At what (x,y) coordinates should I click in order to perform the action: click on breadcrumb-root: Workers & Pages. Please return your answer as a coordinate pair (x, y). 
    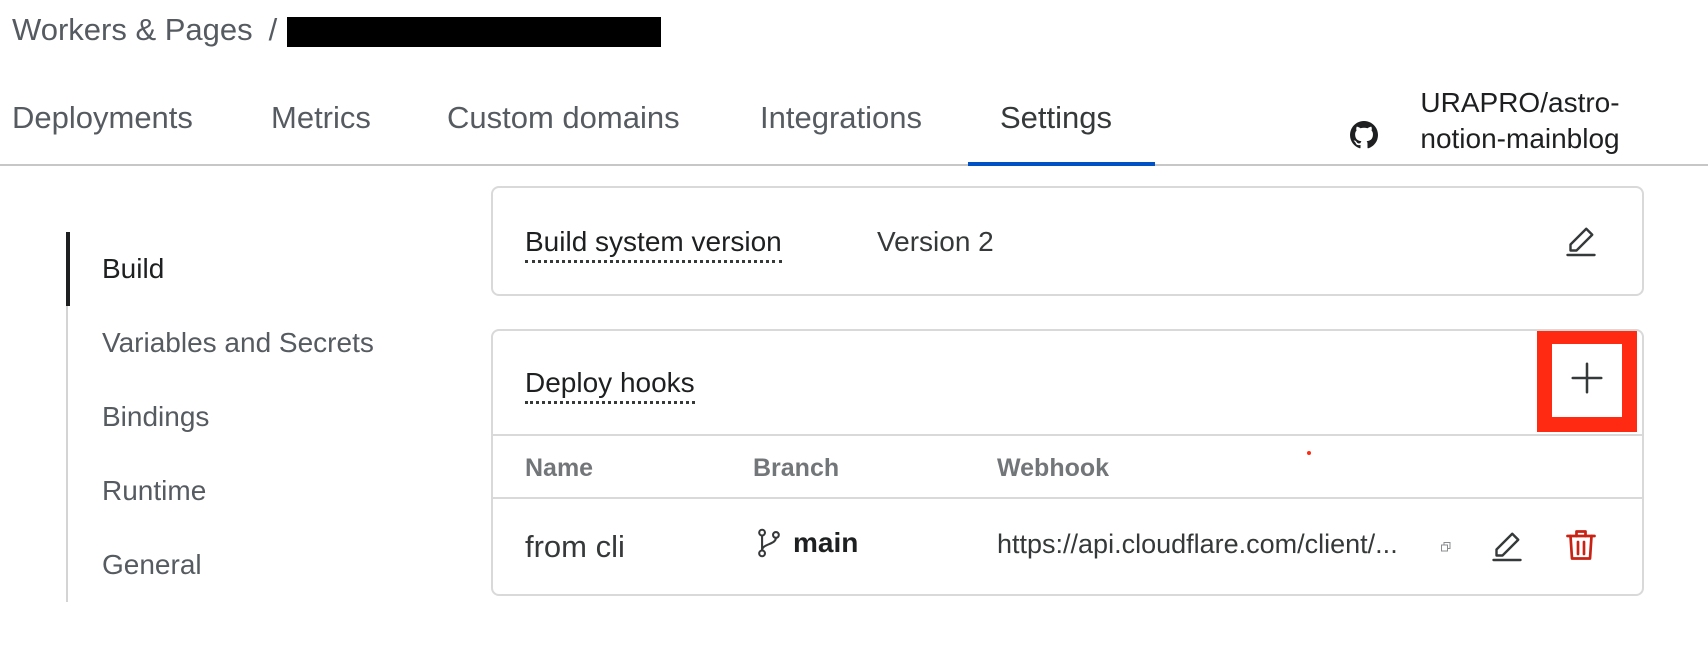
    Looking at the image, I should click on (132, 30).